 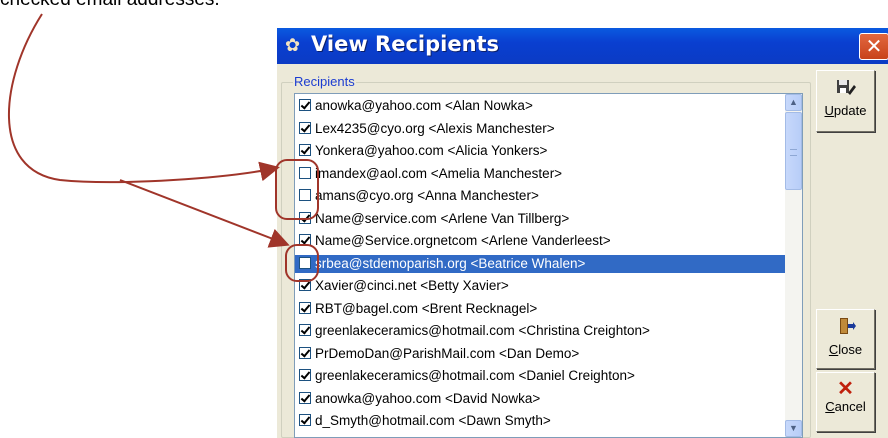 What do you see at coordinates (204, 213) in the screenshot?
I see `arrow-line` at bounding box center [204, 213].